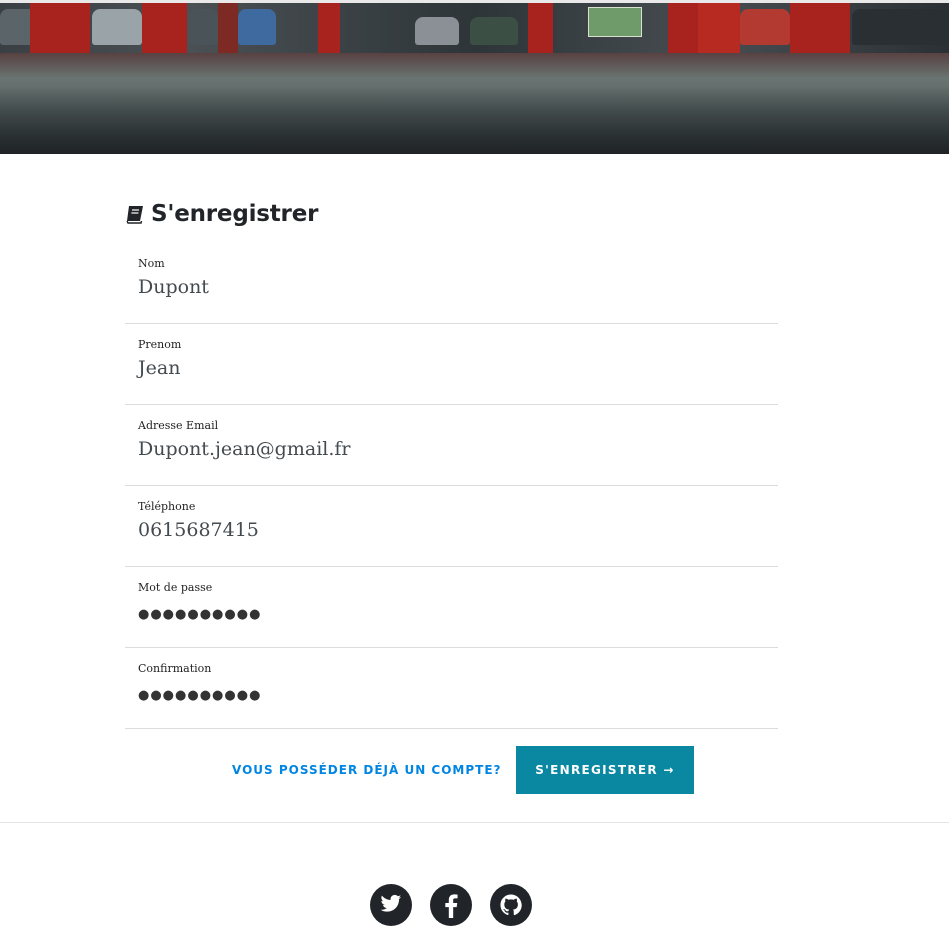  I want to click on register-button: S'enregistrer →, so click(605, 770).